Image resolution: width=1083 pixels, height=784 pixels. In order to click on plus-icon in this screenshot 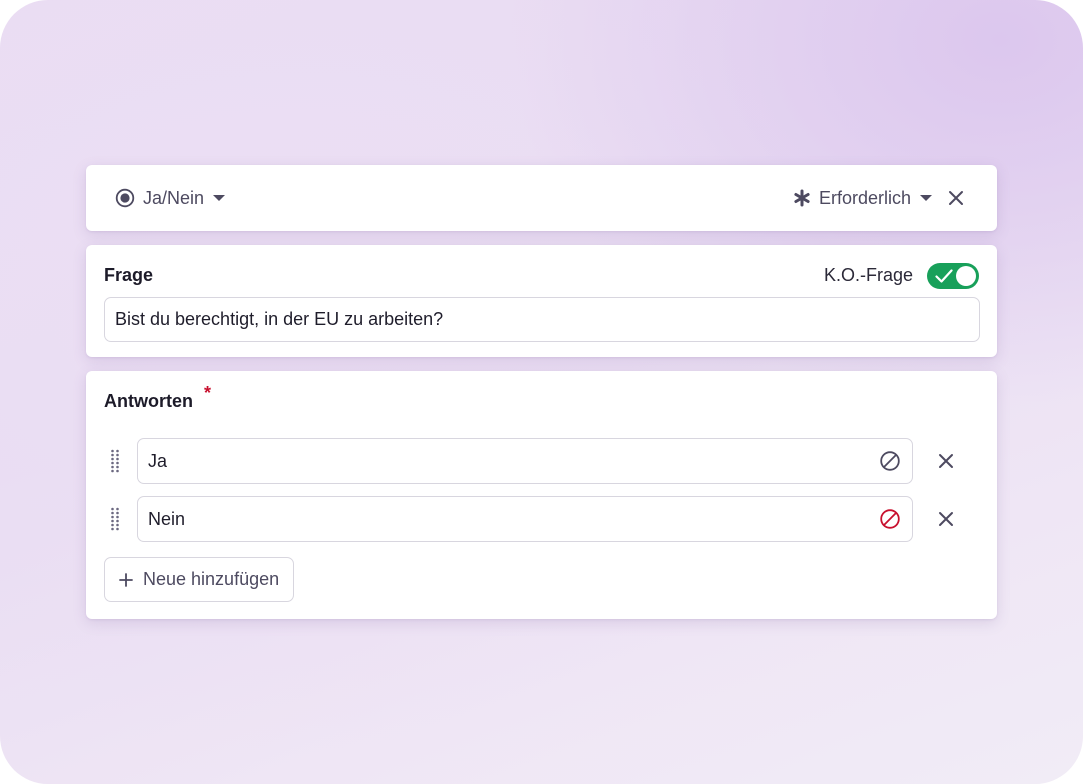, I will do `click(126, 579)`.